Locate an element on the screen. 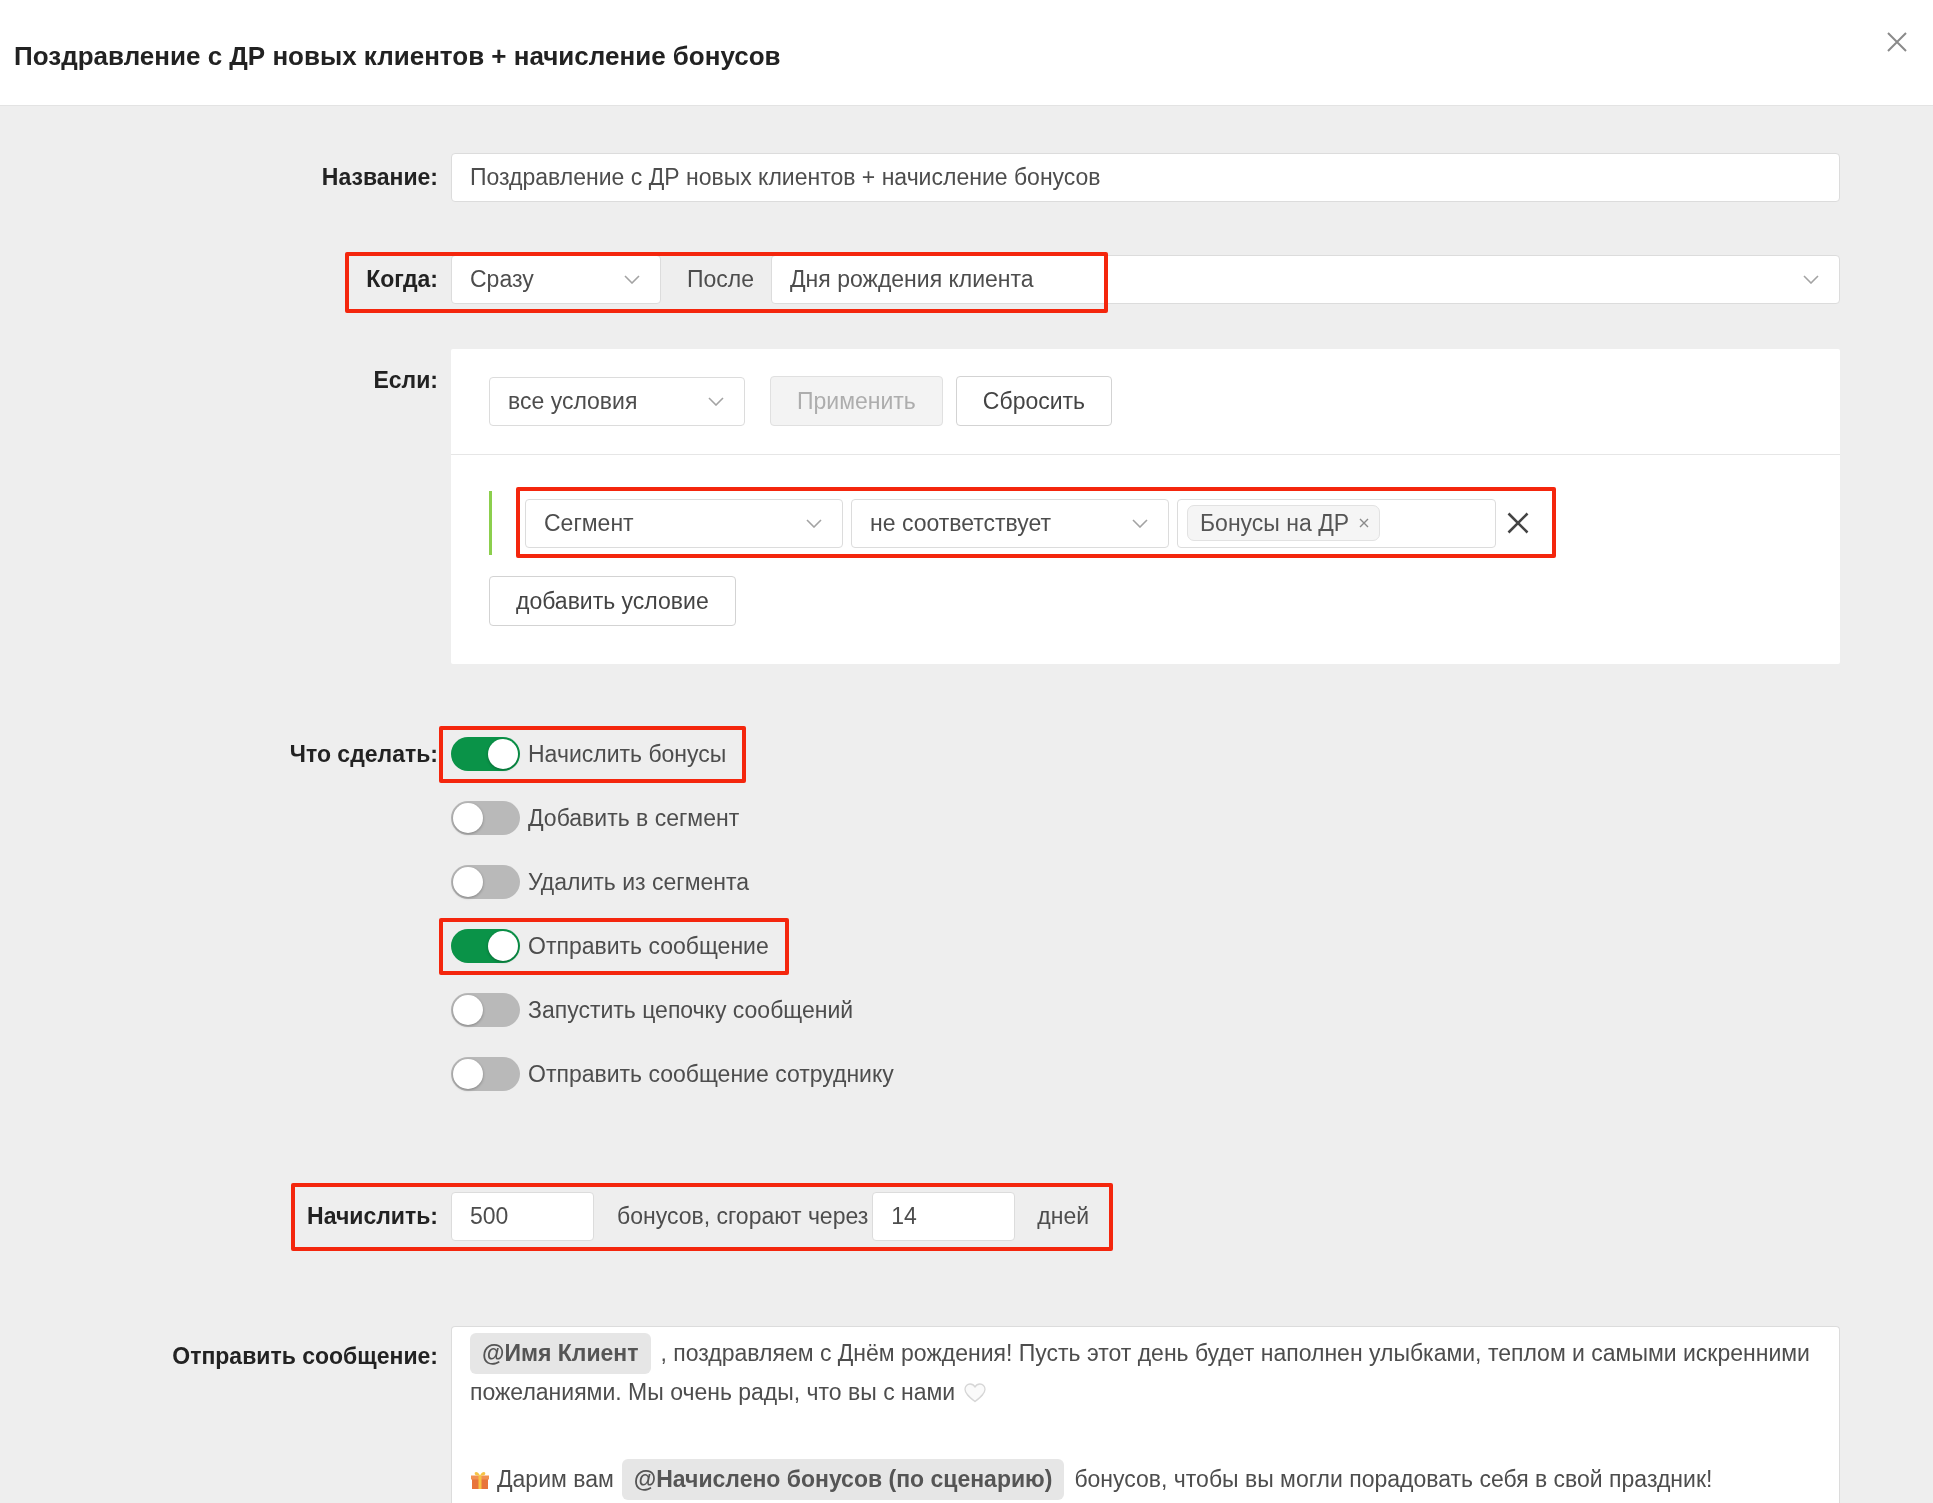 The width and height of the screenshot is (1933, 1503). heart-icon is located at coordinates (975, 1393).